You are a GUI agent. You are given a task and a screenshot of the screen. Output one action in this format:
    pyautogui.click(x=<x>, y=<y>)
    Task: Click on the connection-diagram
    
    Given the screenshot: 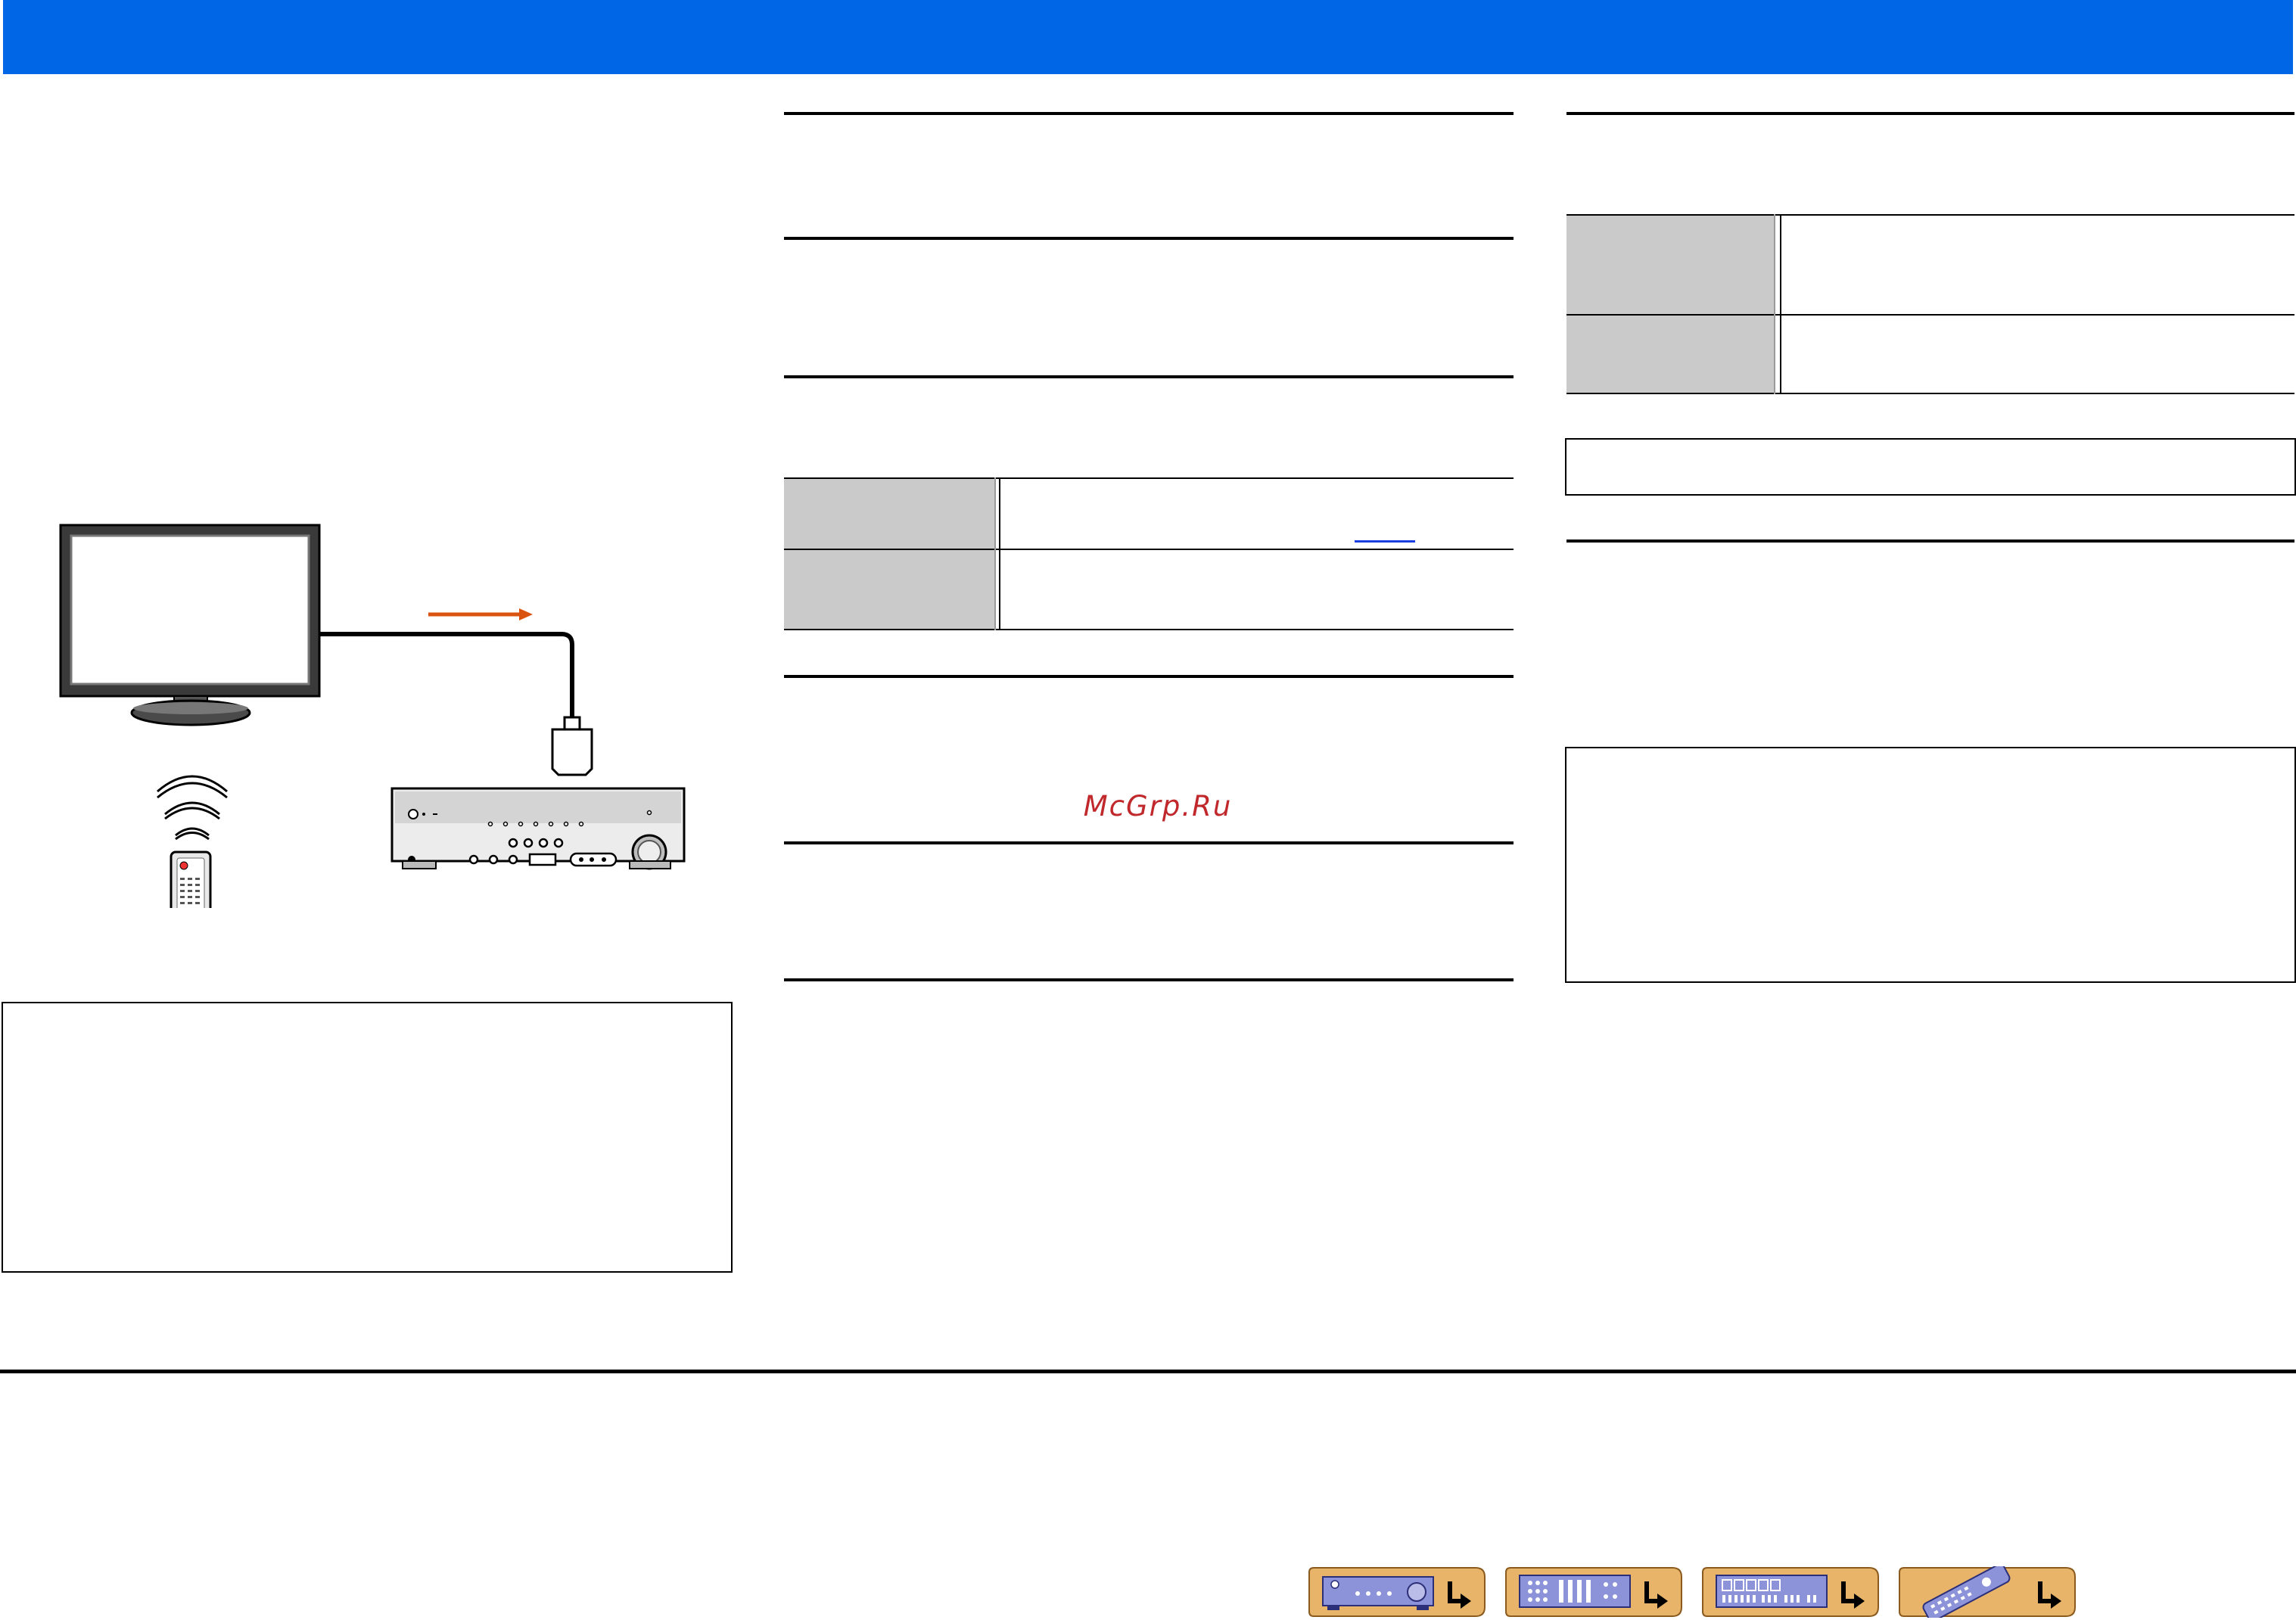 What is the action you would take?
    pyautogui.click(x=372, y=716)
    